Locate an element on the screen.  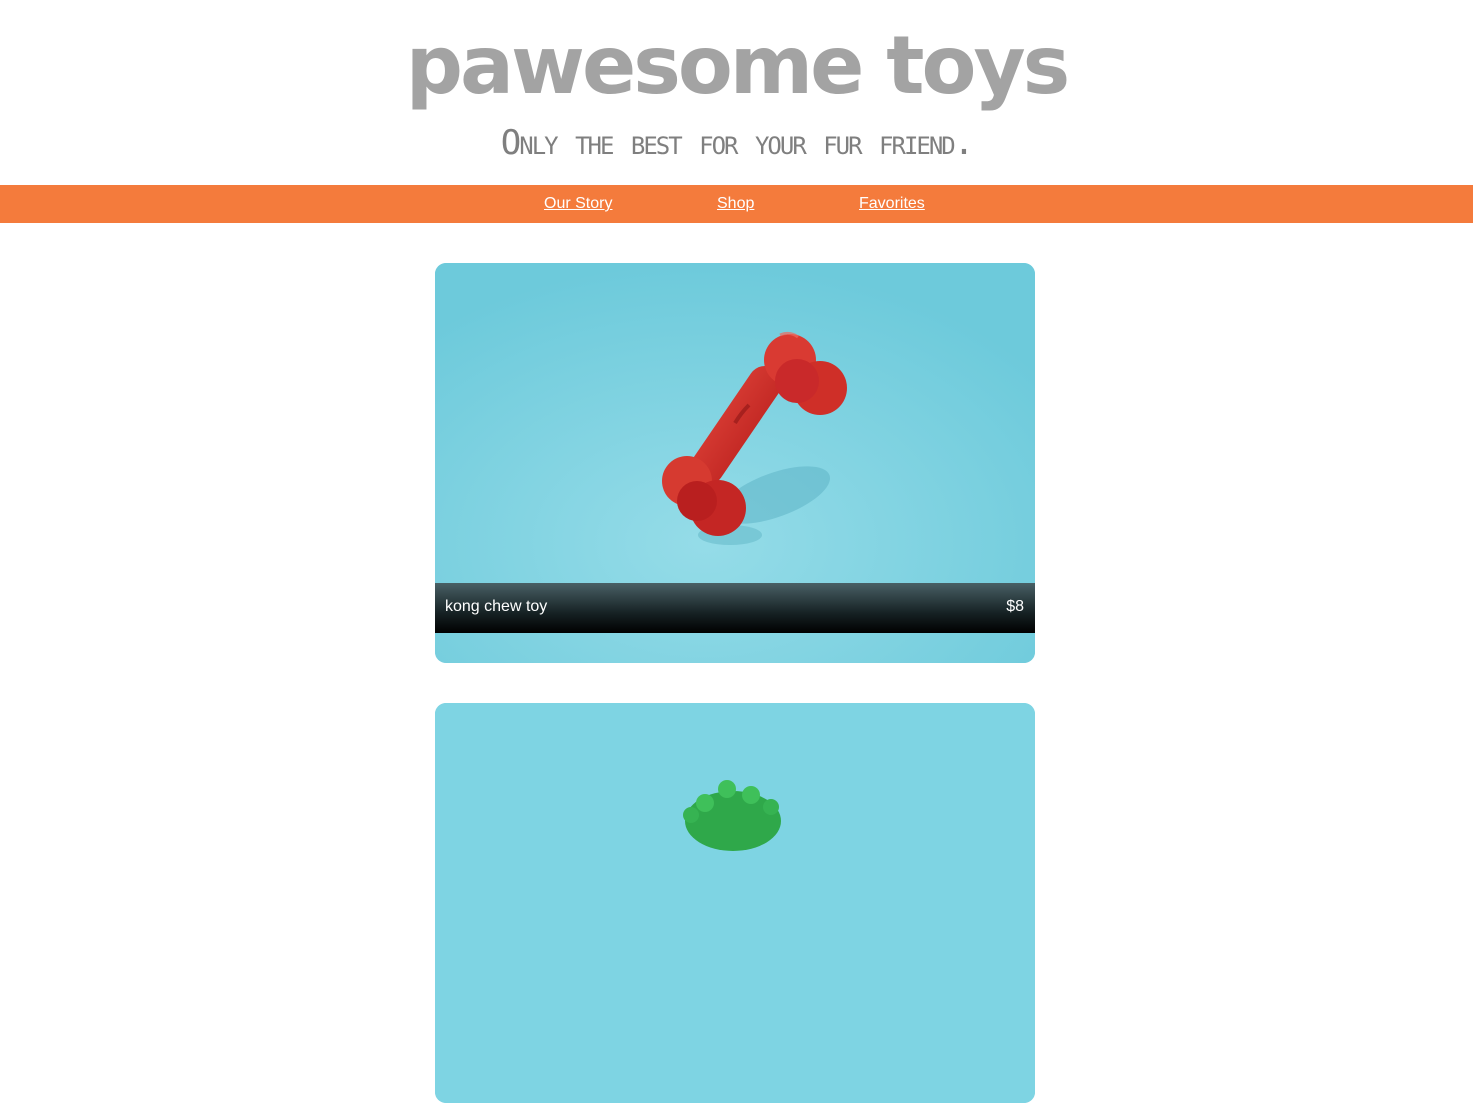
nav-link-favorites: Favorites is located at coordinates (892, 204).